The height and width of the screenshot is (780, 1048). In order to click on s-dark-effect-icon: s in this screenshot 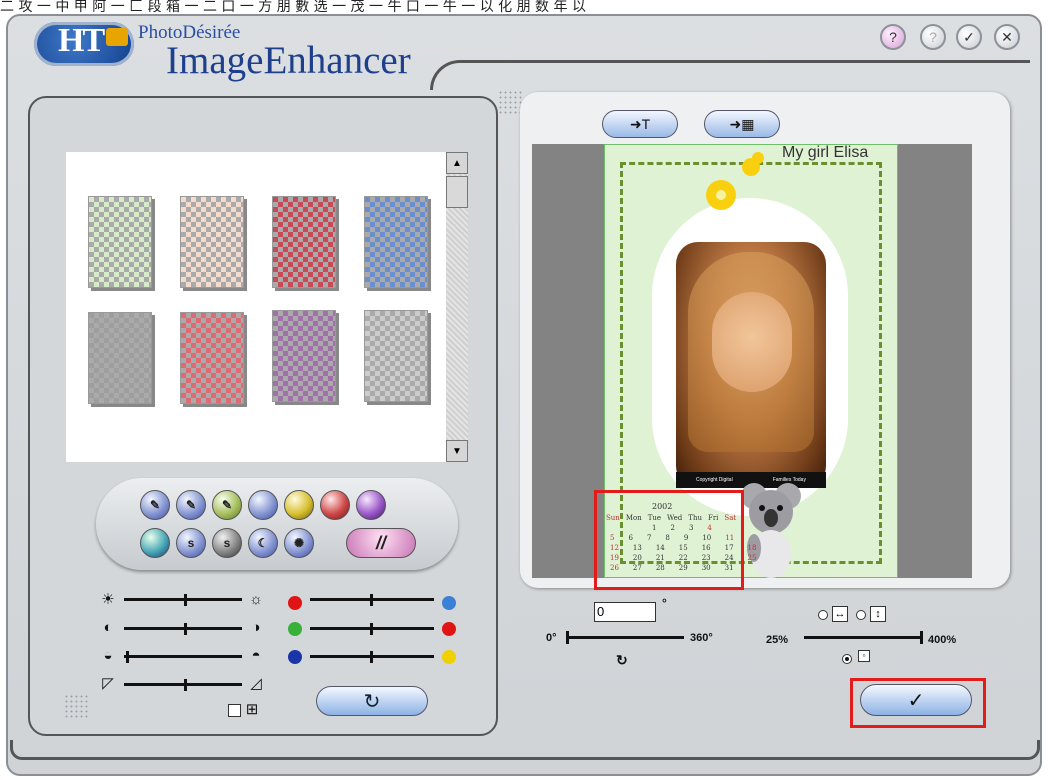, I will do `click(227, 543)`.